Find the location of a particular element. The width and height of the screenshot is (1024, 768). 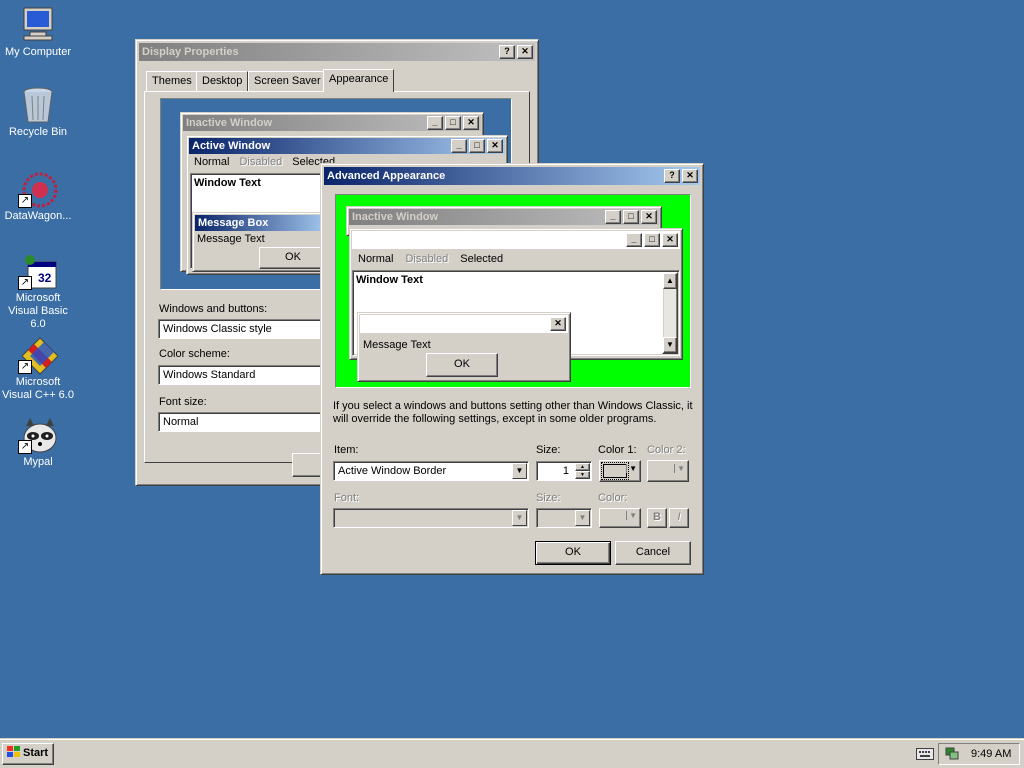

preview-inactive-title: Inactive Window is located at coordinates (229, 123).